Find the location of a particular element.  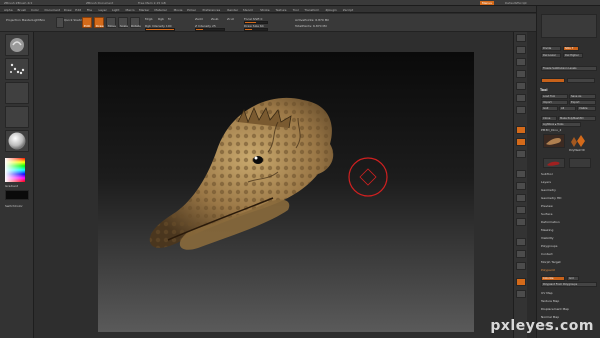

rgb-toggle: Rgb is located at coordinates (161, 19).